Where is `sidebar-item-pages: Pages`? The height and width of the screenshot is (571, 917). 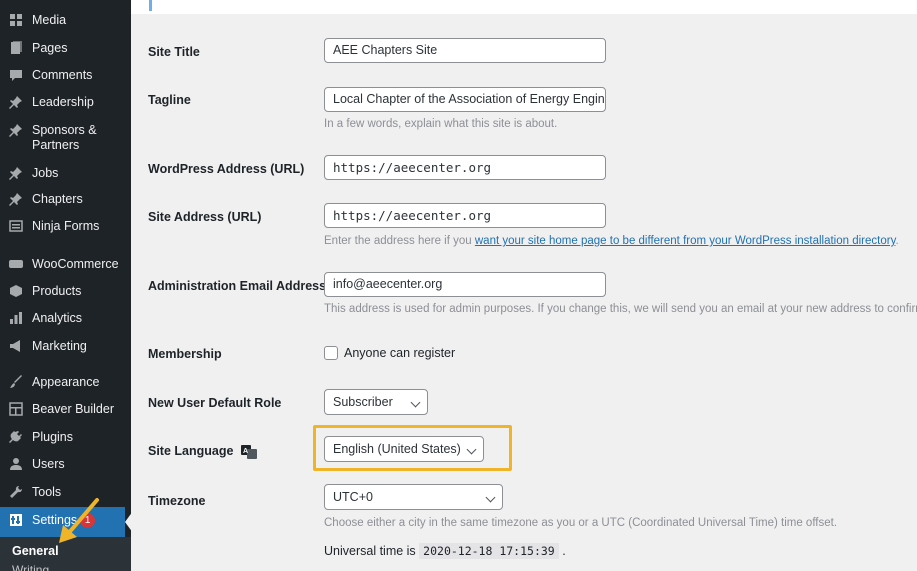
sidebar-item-pages: Pages is located at coordinates (65, 48).